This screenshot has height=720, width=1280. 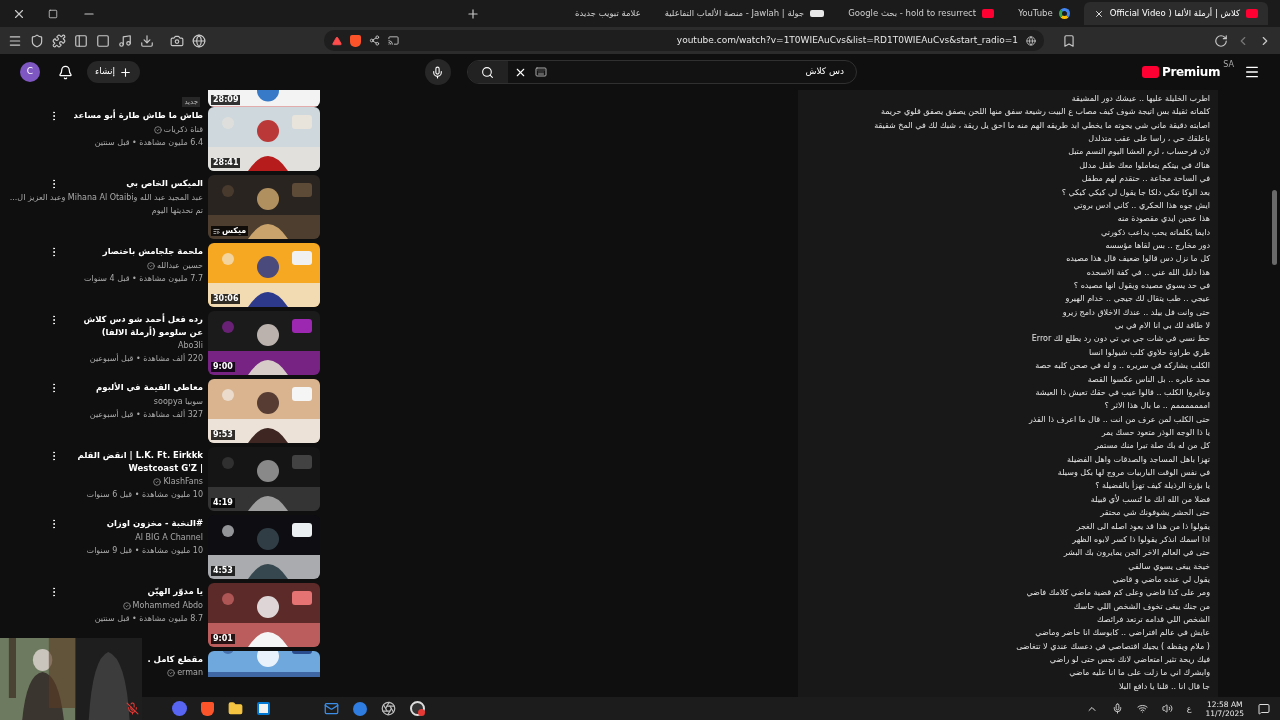 I want to click on lyrics-line: يا ذا الوجه الوذر متعود حسك يمر, so click(x=1155, y=433).